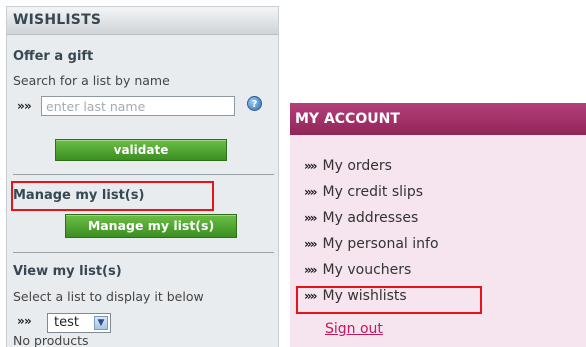 The image size is (586, 347). What do you see at coordinates (51, 340) in the screenshot?
I see `no-products-text: No products` at bounding box center [51, 340].